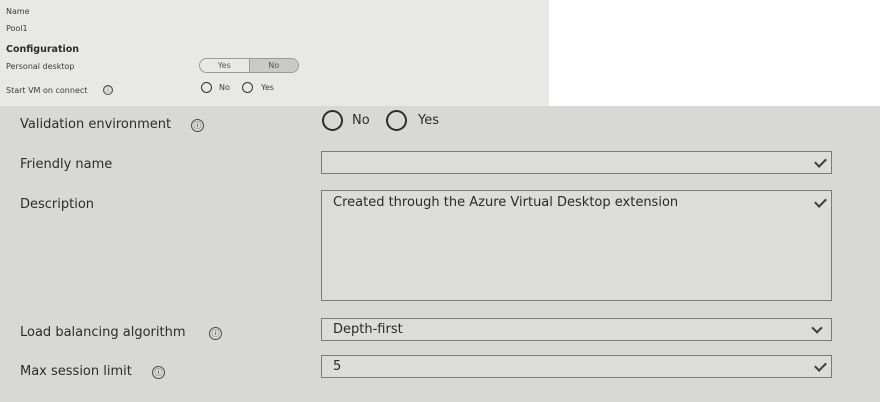 The height and width of the screenshot is (402, 880). I want to click on configuration-heading: Configuration, so click(43, 49).